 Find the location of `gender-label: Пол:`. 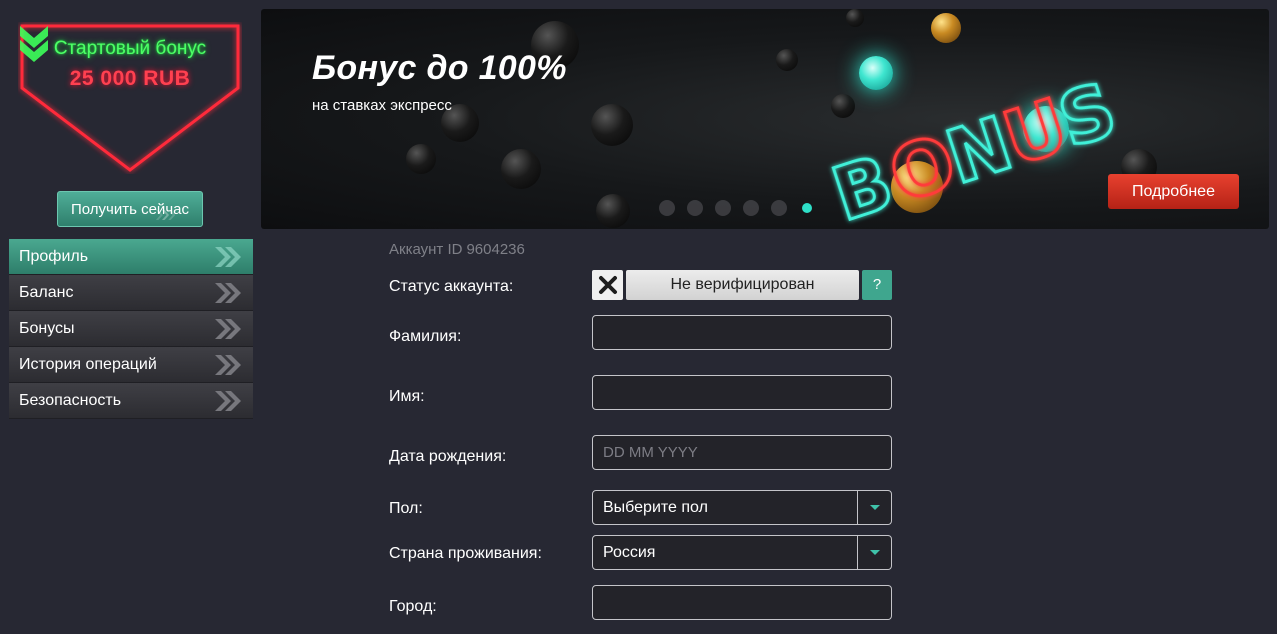

gender-label: Пол: is located at coordinates (406, 508).